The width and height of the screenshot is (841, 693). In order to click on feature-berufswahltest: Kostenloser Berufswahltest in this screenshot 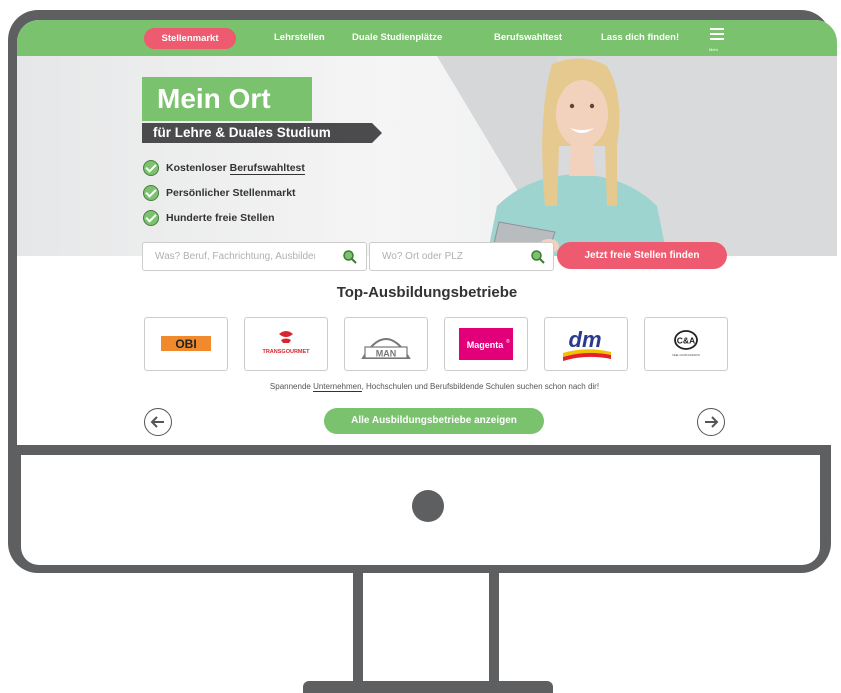, I will do `click(224, 168)`.